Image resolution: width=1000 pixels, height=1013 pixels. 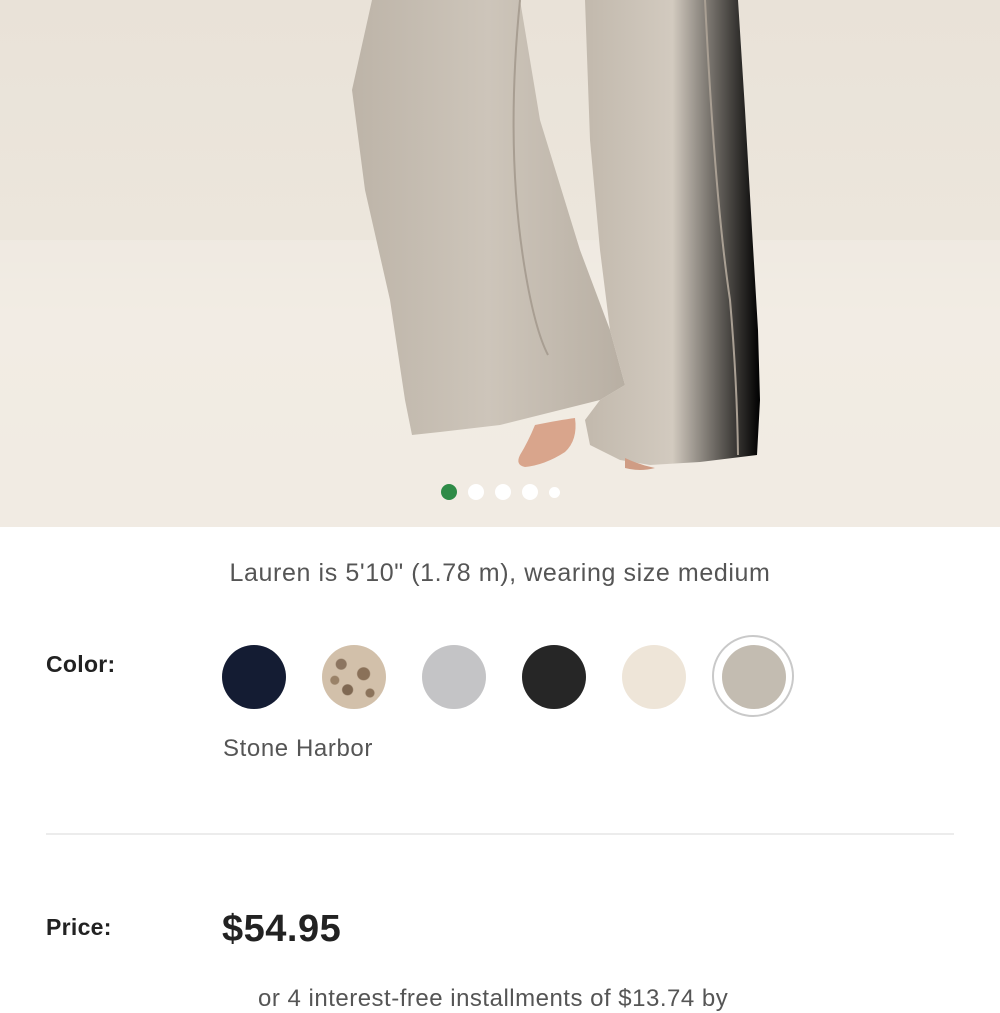 What do you see at coordinates (454, 677) in the screenshot?
I see `swatch-heather-gray` at bounding box center [454, 677].